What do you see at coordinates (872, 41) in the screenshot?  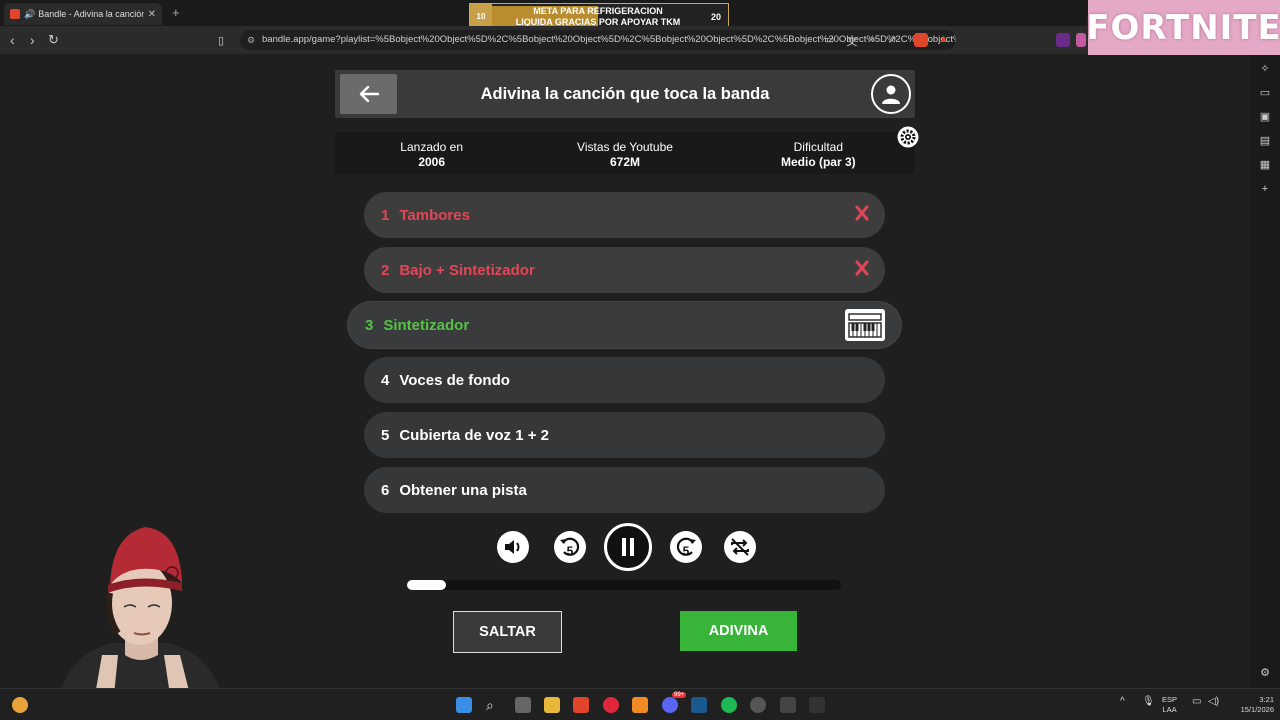 I see `zoom-icon: ⌕` at bounding box center [872, 41].